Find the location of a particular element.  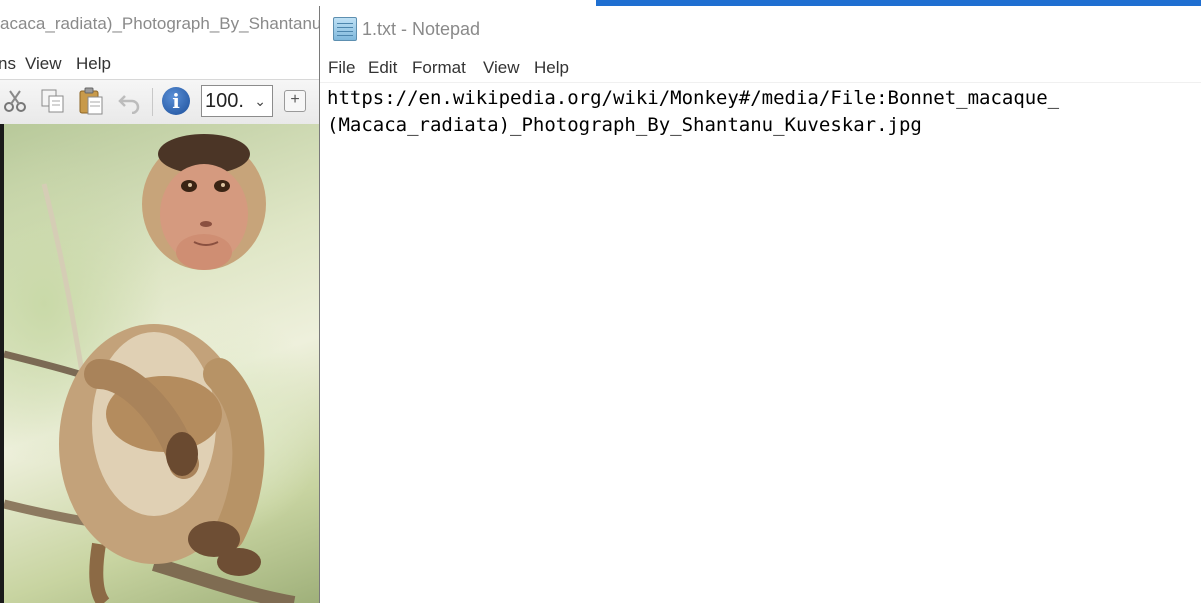

zoom-in-icon: + is located at coordinates (295, 101).